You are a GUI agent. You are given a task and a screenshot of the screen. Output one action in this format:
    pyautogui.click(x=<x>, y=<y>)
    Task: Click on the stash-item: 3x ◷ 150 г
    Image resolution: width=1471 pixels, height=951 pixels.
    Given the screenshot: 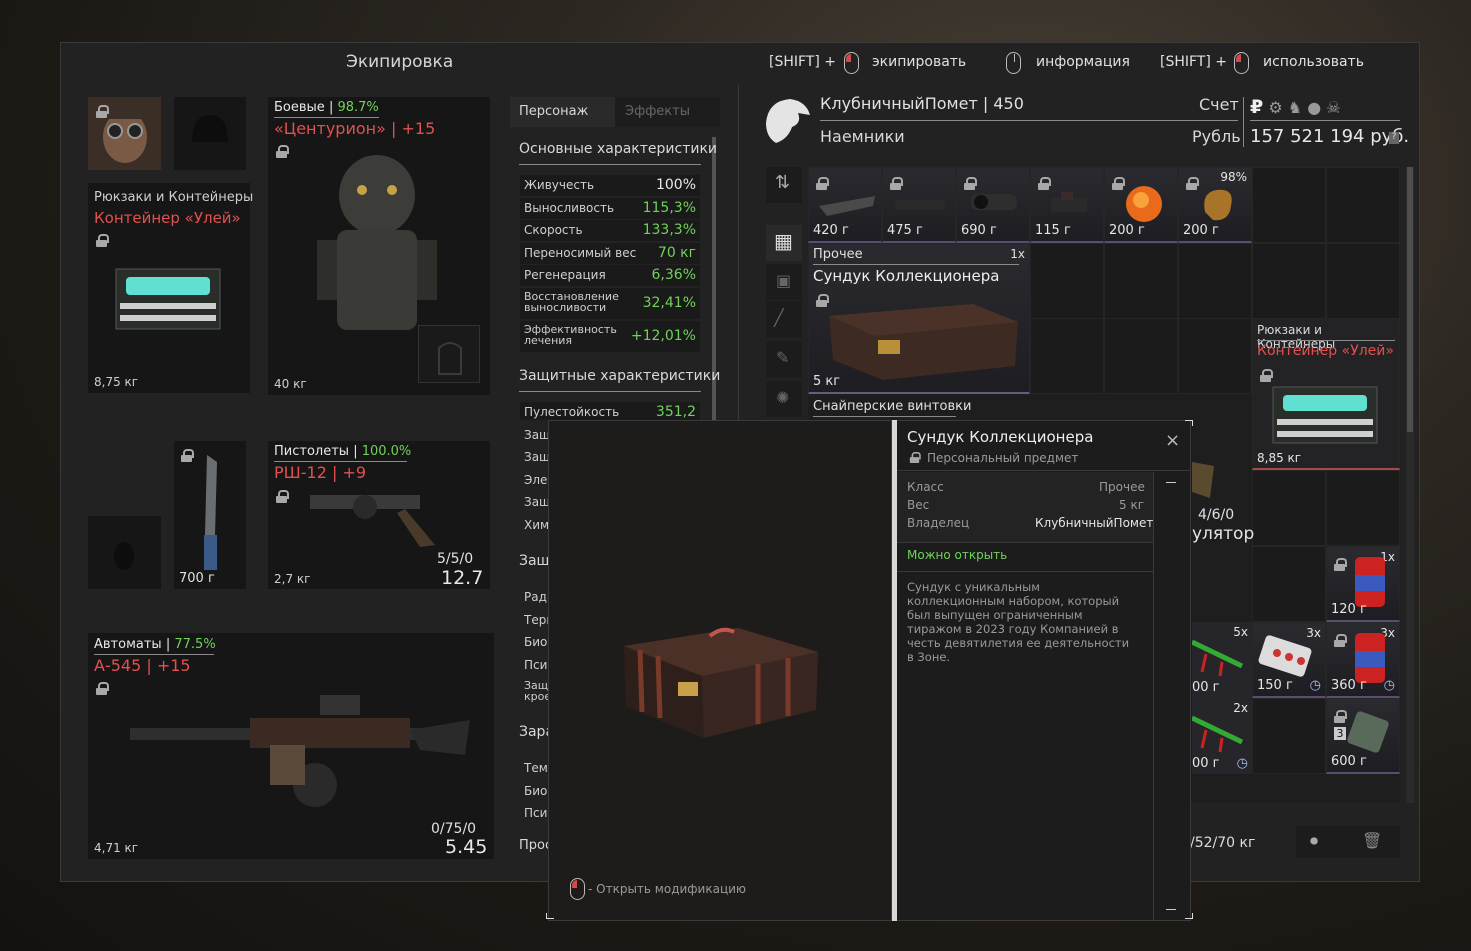 What is the action you would take?
    pyautogui.click(x=1289, y=660)
    